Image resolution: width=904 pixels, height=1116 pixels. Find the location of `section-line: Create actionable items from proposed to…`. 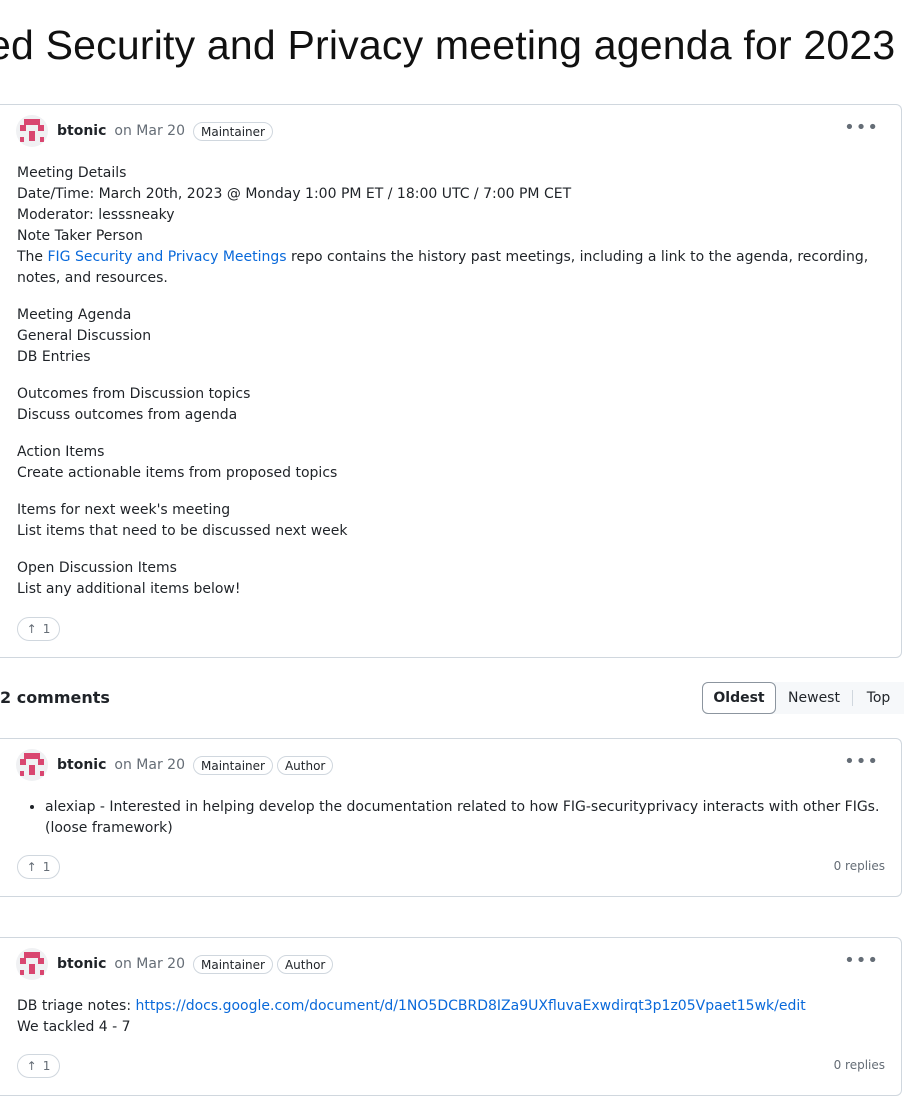

section-line: Create actionable items from proposed to… is located at coordinates (177, 473).